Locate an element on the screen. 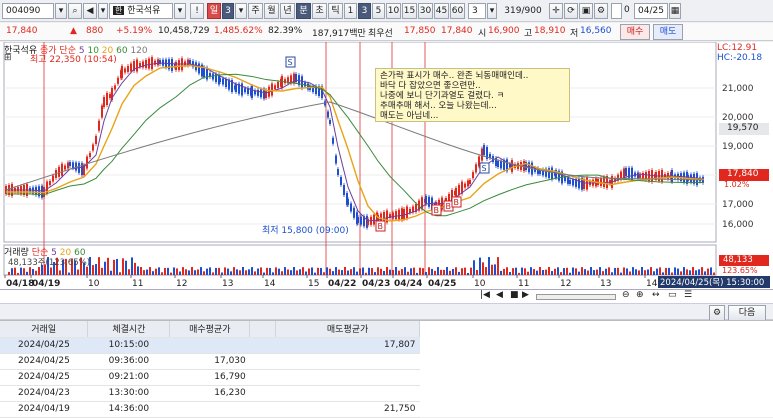 This screenshot has width=773, height=418. next-button: 다음 is located at coordinates (747, 313).